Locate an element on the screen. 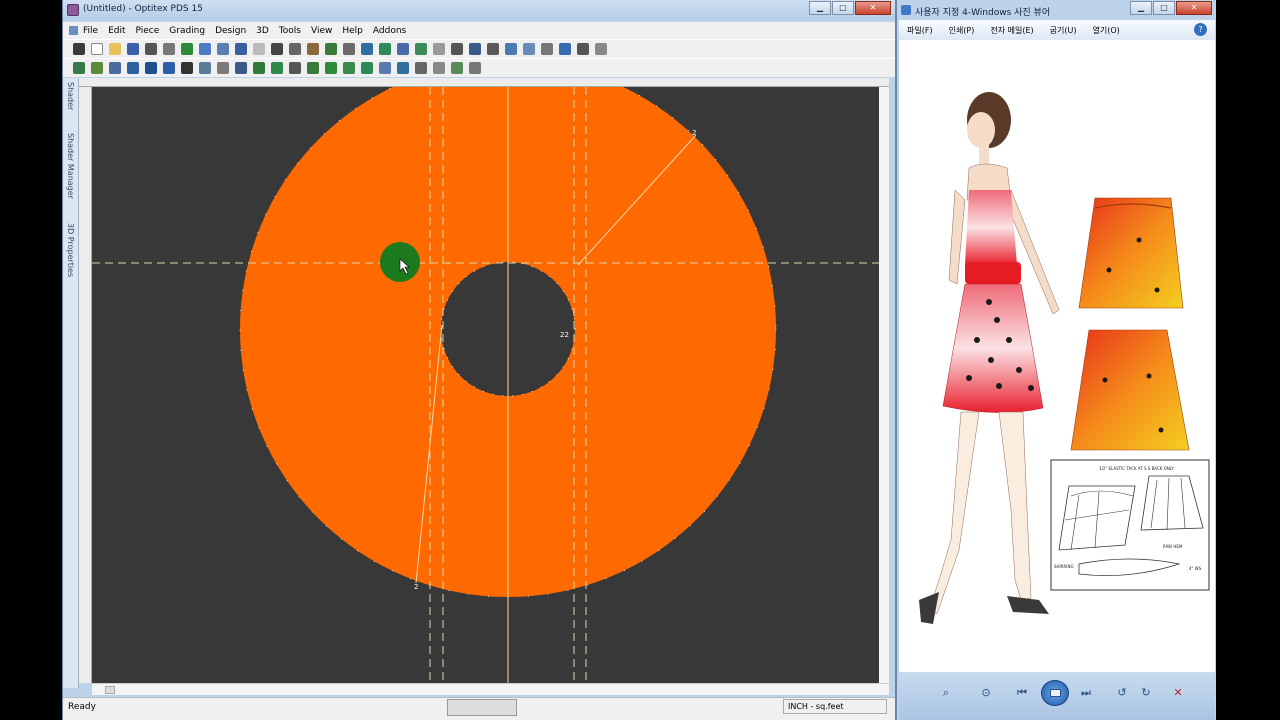 This screenshot has height=720, width=1280. vertical-scrollbar is located at coordinates (884, 385).